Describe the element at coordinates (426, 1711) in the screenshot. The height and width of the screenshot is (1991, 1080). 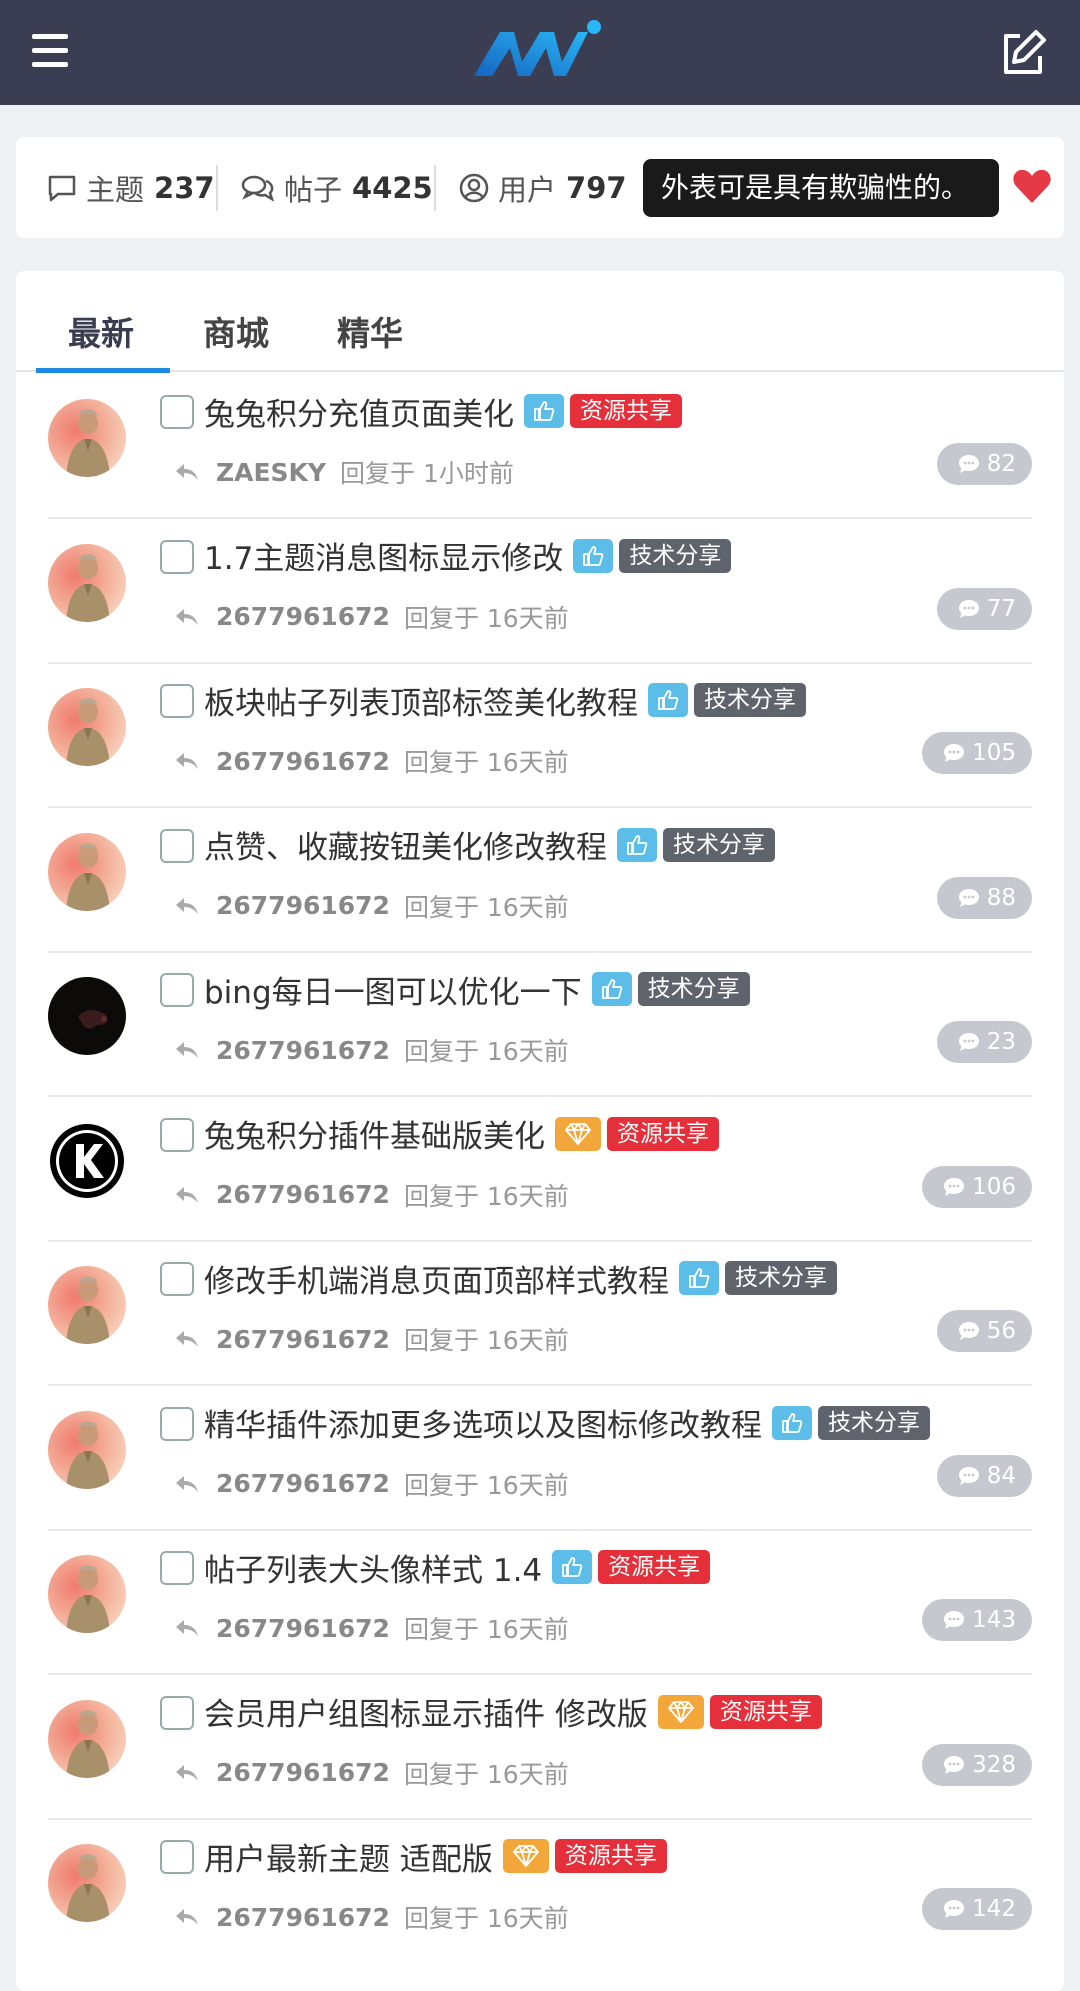
I see `topic-title: 会员用户组图标显示插件 修改版` at that location.